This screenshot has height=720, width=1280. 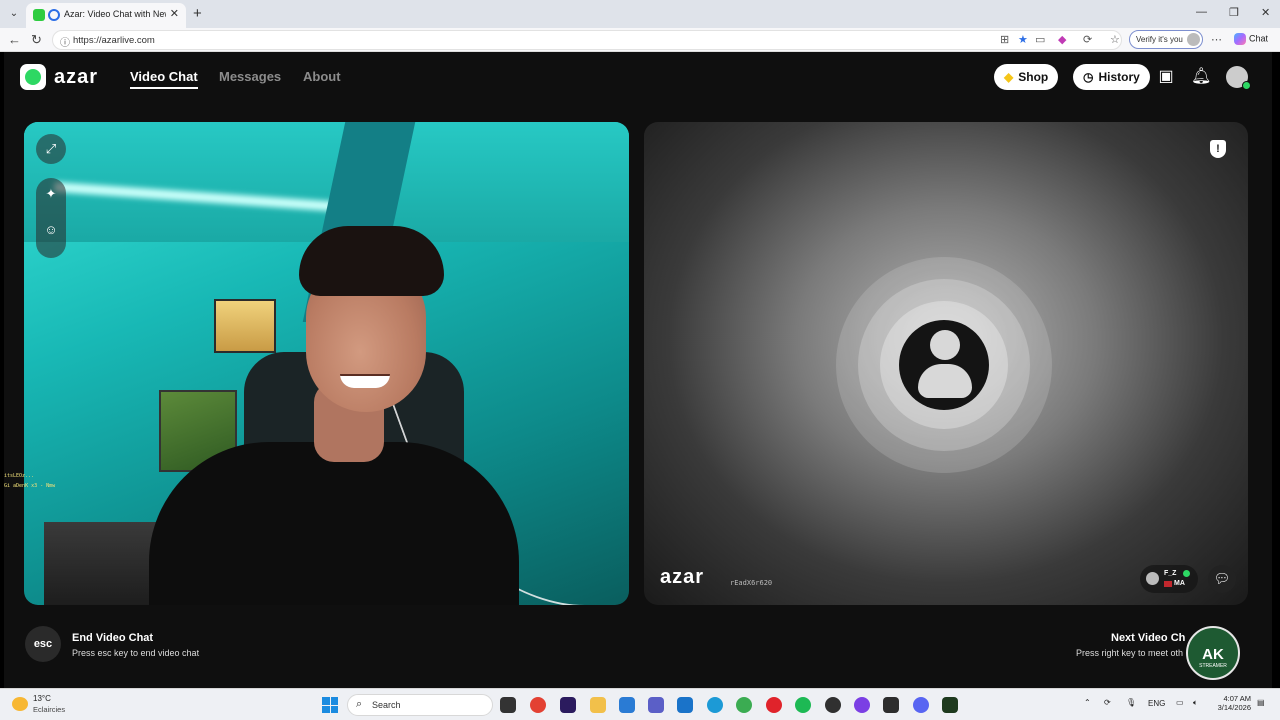 What do you see at coordinates (1169, 579) in the screenshot?
I see `peer-info-chip: F_Z MA` at bounding box center [1169, 579].